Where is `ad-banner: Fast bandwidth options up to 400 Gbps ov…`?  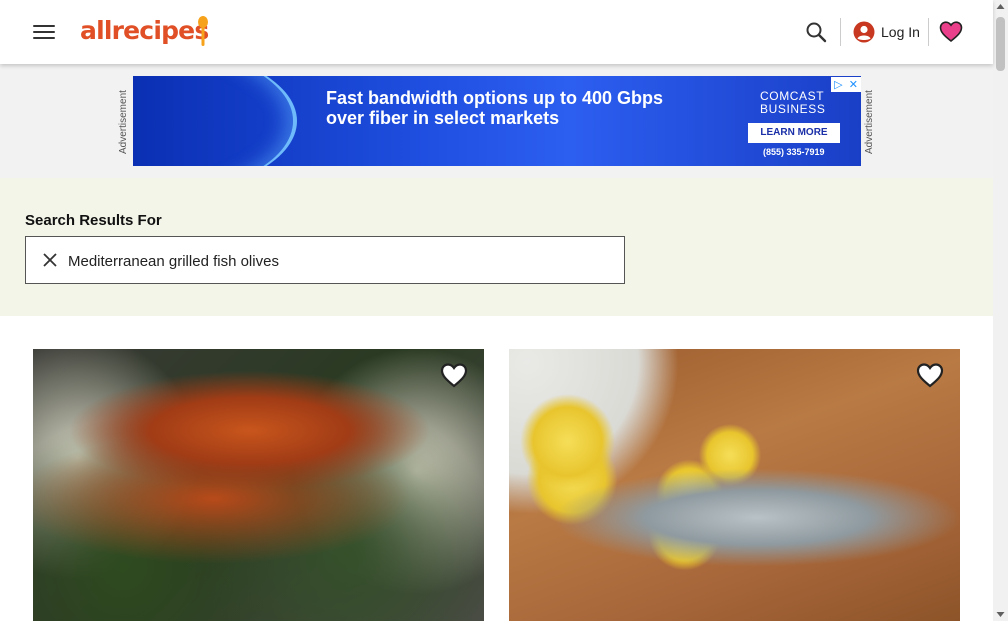
ad-banner: Fast bandwidth options up to 400 Gbps ov… is located at coordinates (497, 121).